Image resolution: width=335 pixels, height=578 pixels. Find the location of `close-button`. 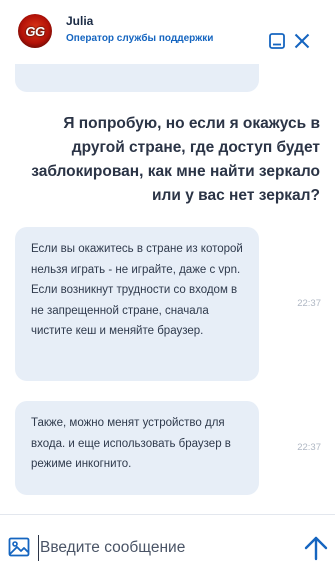

close-button is located at coordinates (302, 41).